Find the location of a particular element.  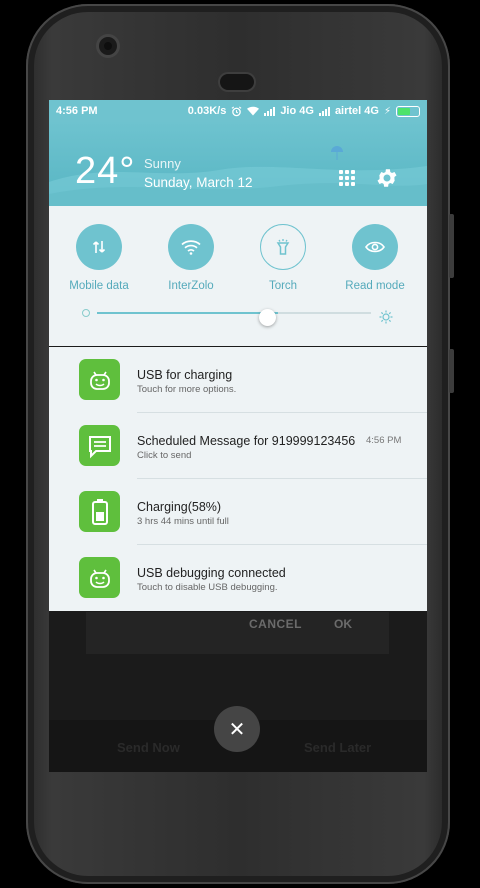

quick-settings-panel: Mobile data InterZolo Torch Read mode is located at coordinates (238, 276).